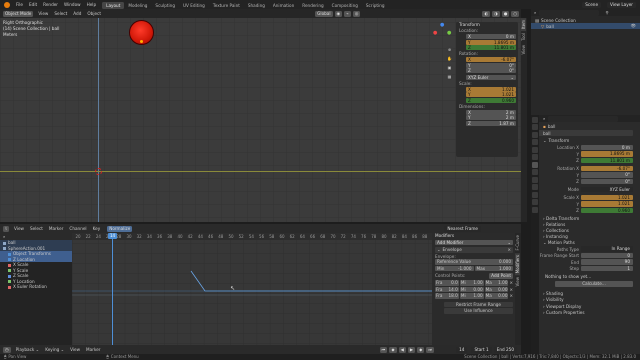  What do you see at coordinates (491, 77) in the screenshot?
I see `rotation-mode-select: XYZ Euler ⌄` at bounding box center [491, 77].